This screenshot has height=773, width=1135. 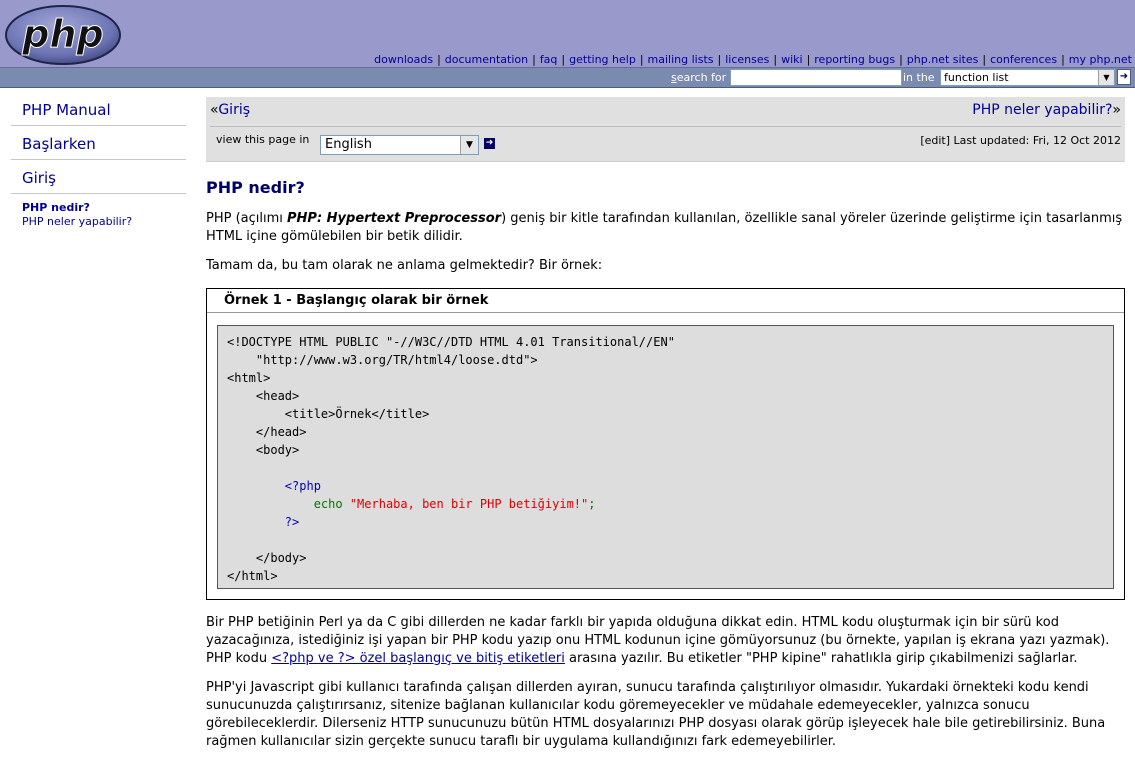 I want to click on nav-licenses: licenses, so click(x=747, y=59).